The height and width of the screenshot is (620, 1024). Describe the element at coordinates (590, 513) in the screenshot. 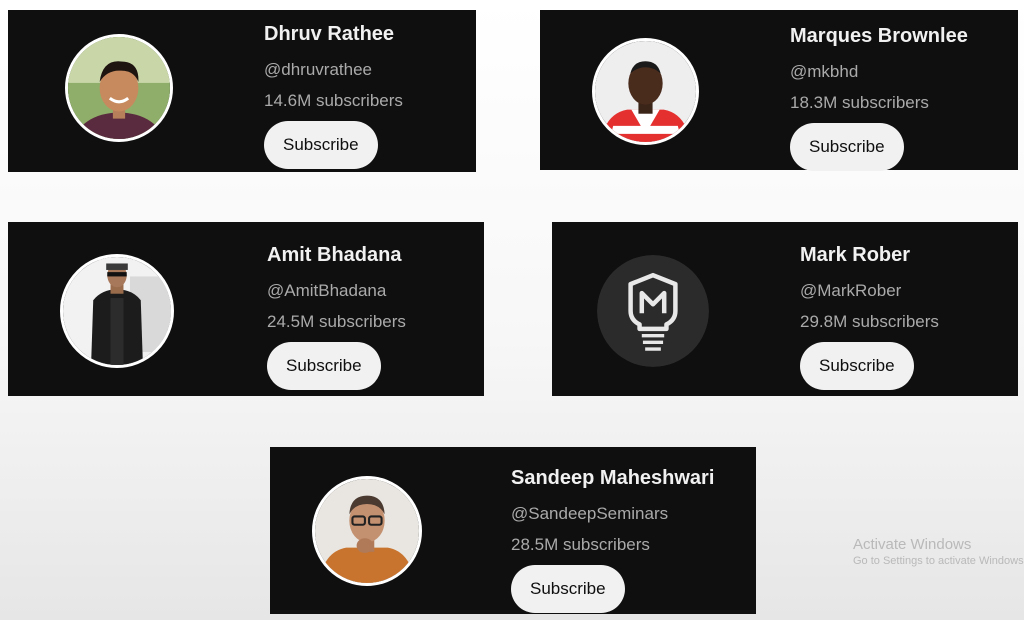

I see `channel-handle: @SandeepSeminars` at that location.